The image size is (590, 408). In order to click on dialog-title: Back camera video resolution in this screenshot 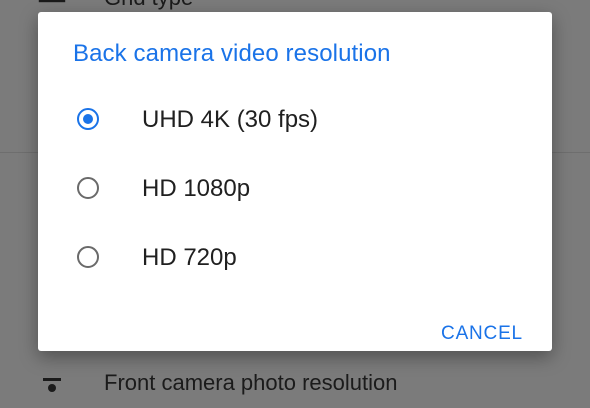, I will do `click(232, 53)`.